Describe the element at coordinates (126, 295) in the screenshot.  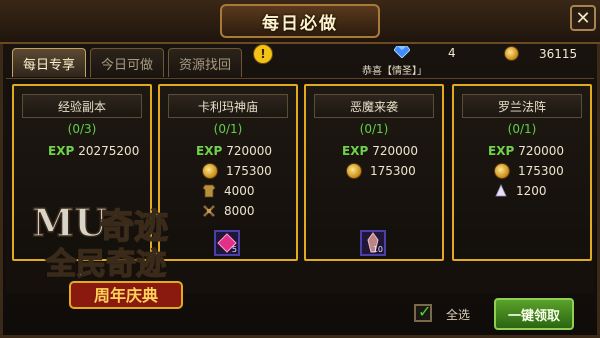
I see `svg-text: 周年庆典` at that location.